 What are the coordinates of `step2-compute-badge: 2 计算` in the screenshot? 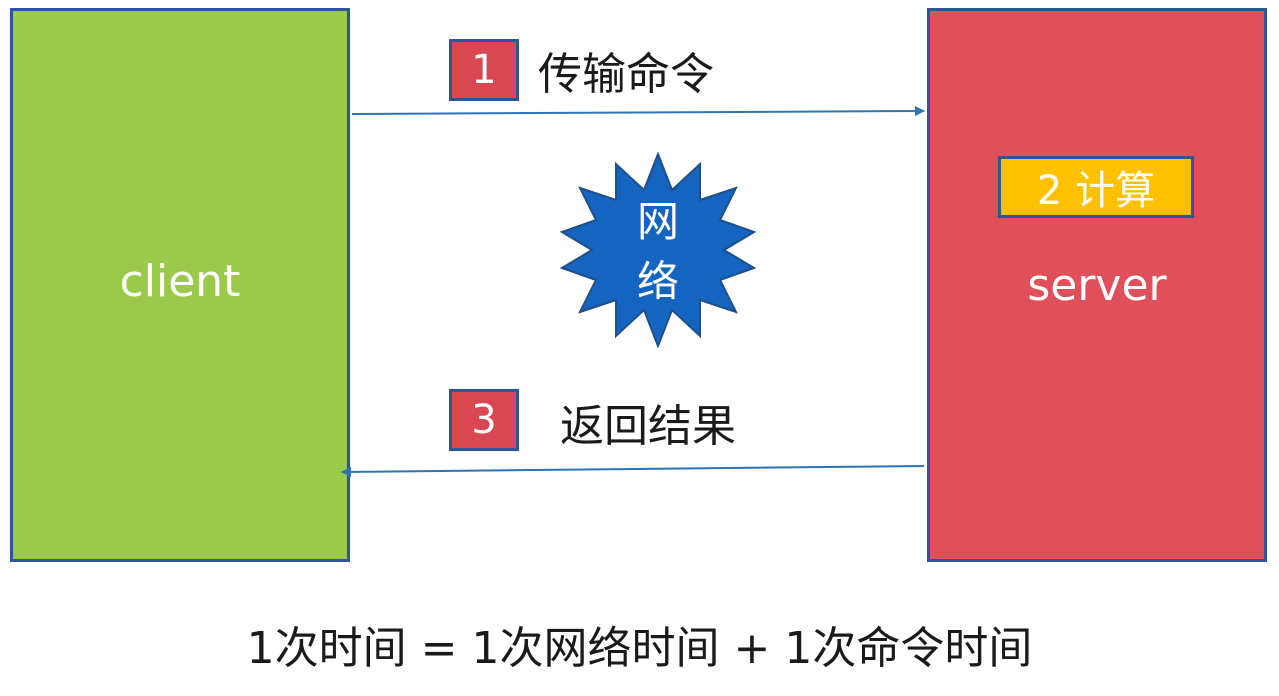 It's located at (1096, 187).